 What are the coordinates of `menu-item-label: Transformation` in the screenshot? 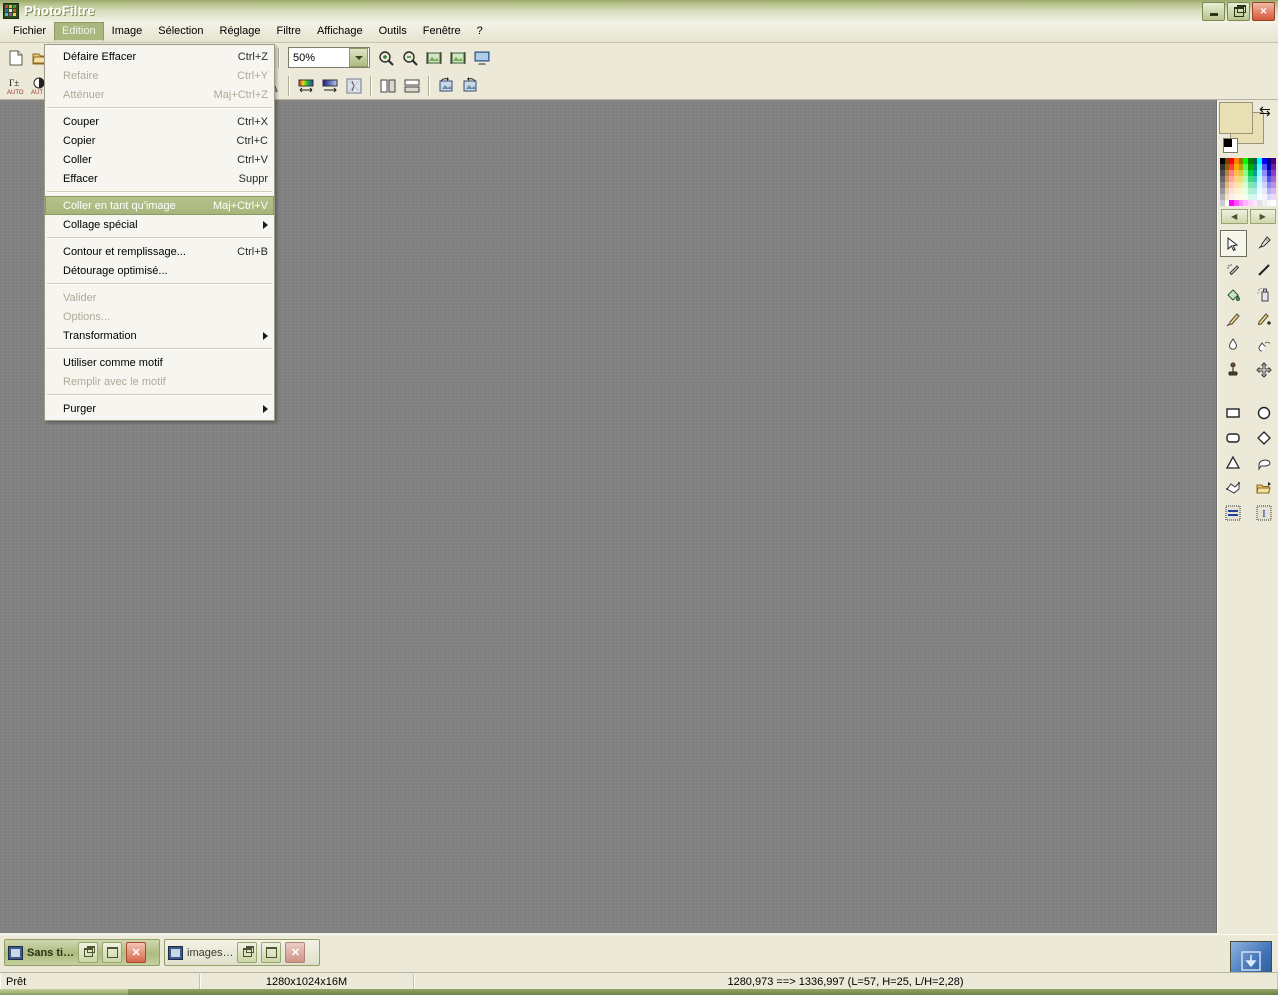 It's located at (100, 335).